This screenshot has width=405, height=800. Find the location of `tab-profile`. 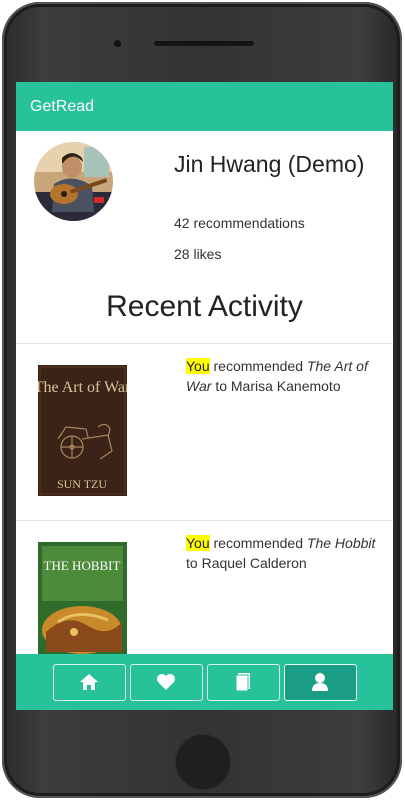

tab-profile is located at coordinates (320, 682).